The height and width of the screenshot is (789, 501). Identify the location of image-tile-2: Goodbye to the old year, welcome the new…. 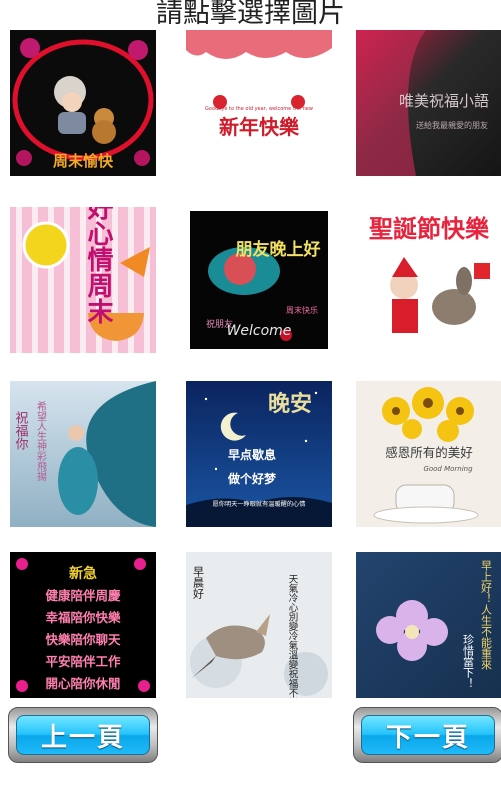
(259, 103).